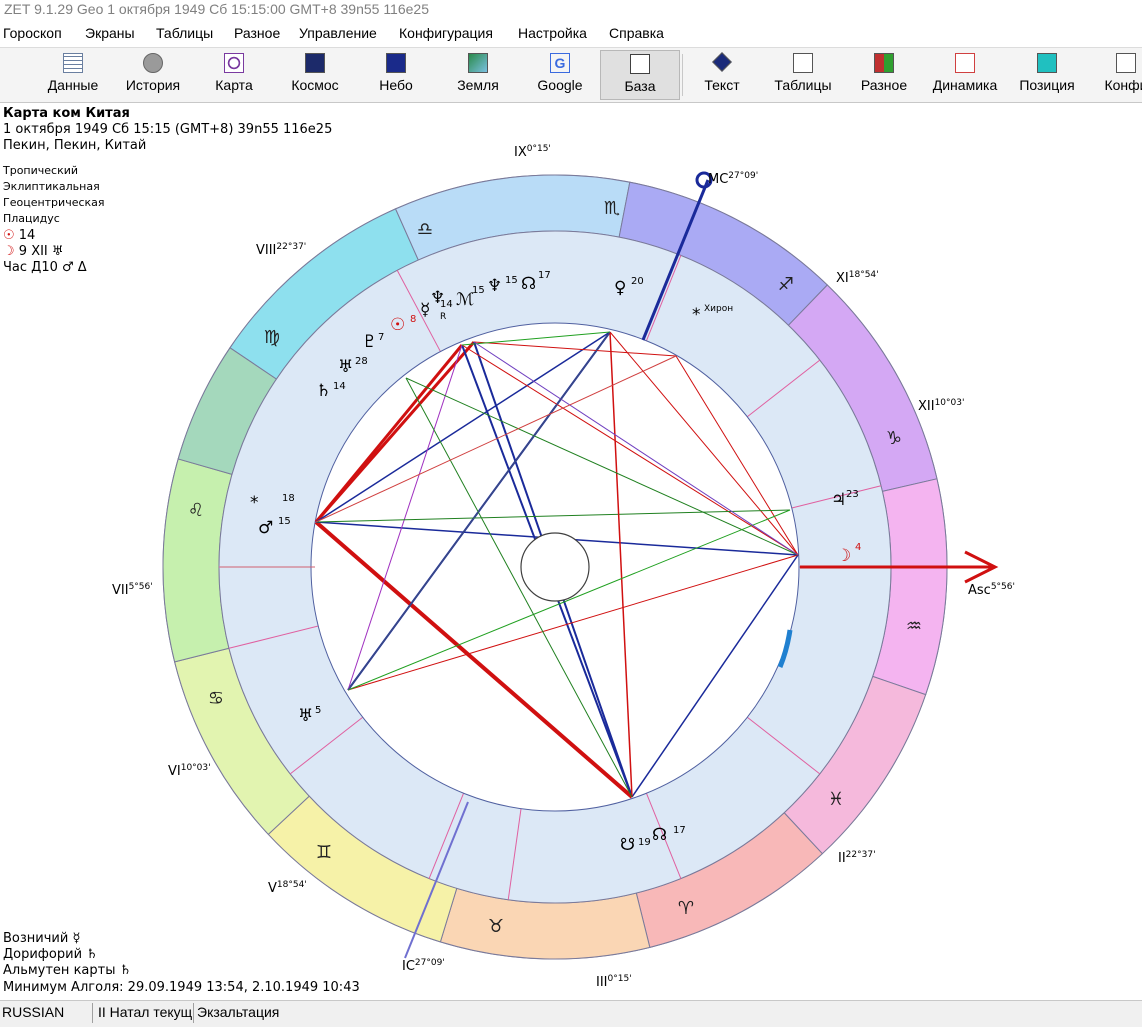  I want to click on menu-help: Справка, so click(636, 33).